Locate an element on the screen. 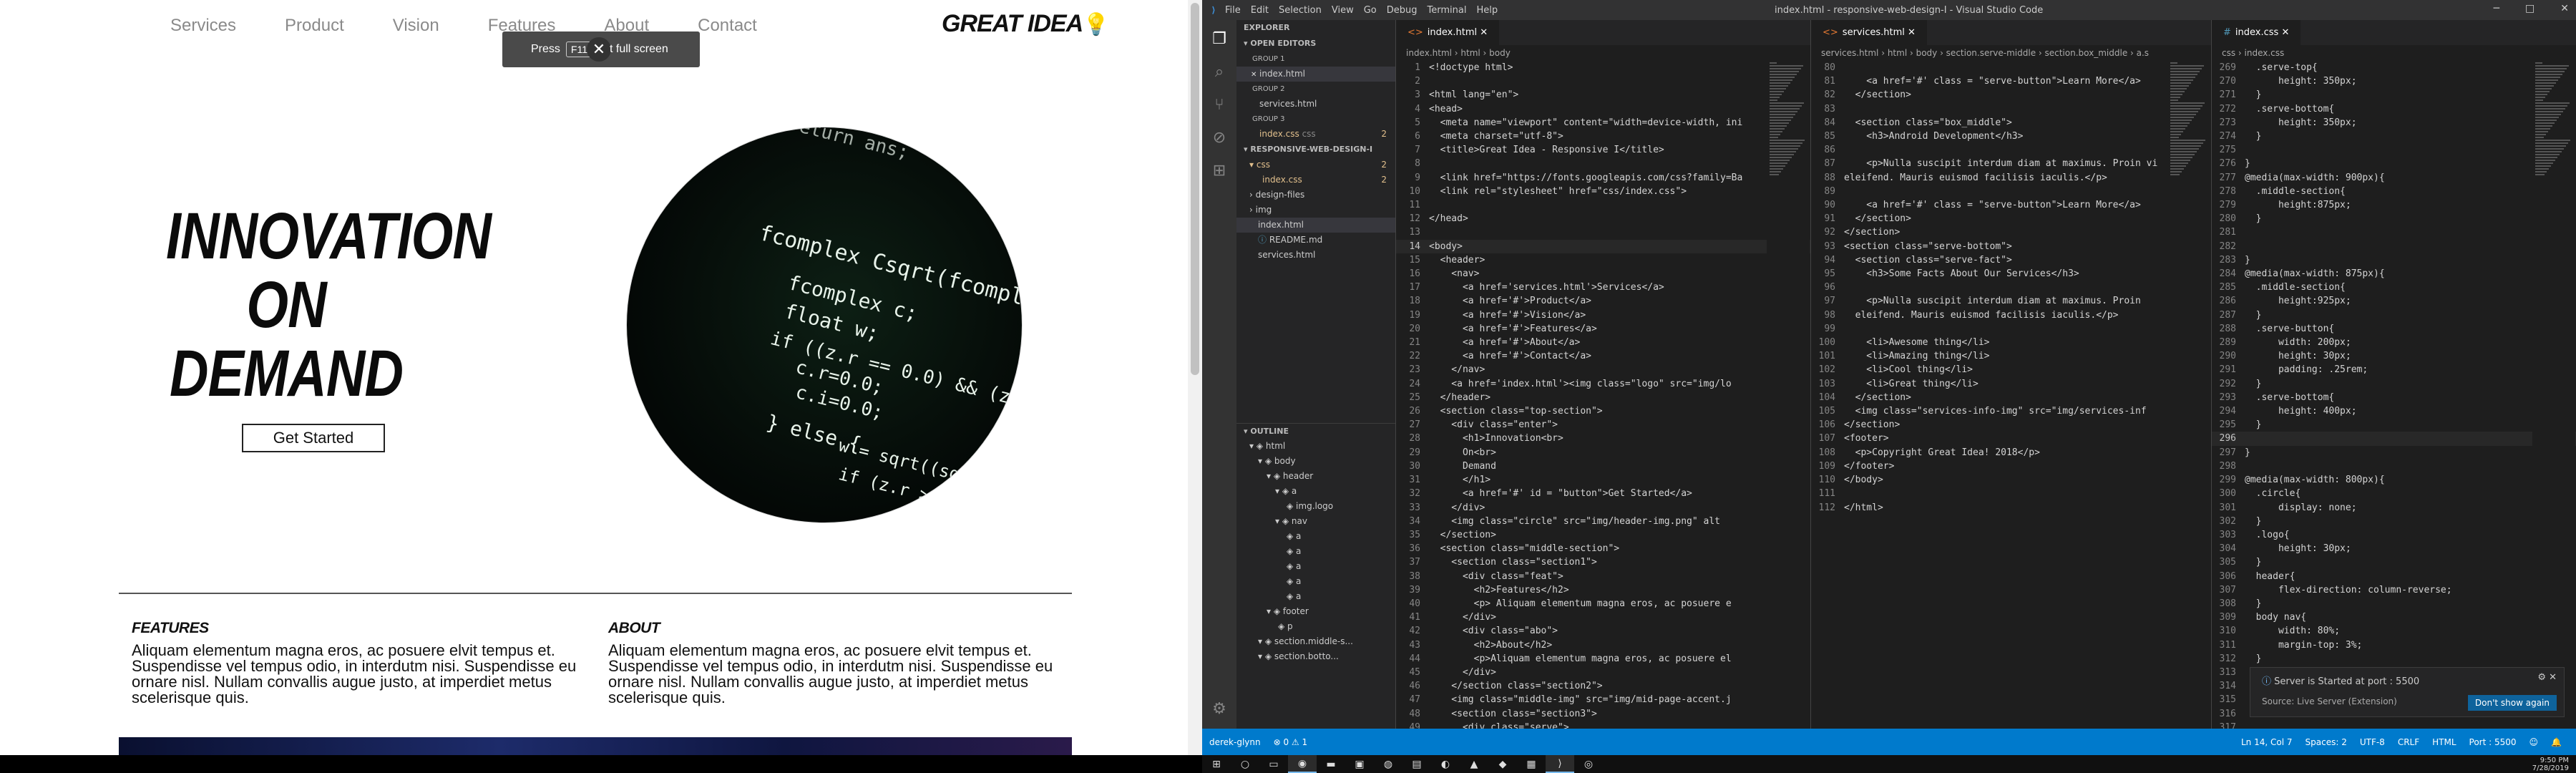 This screenshot has height=773, width=2576. code-line: 277 @media(max-width: 900px){ is located at coordinates (2394, 178).